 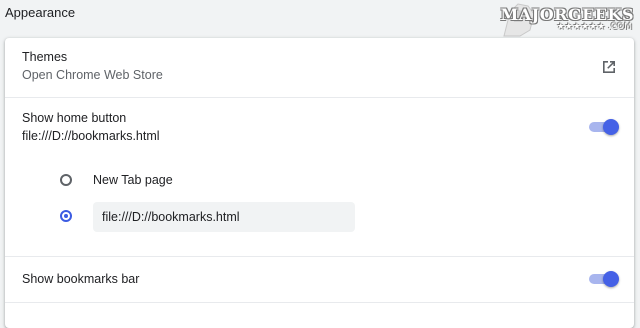 I want to click on new-tab-radio, so click(x=66, y=180).